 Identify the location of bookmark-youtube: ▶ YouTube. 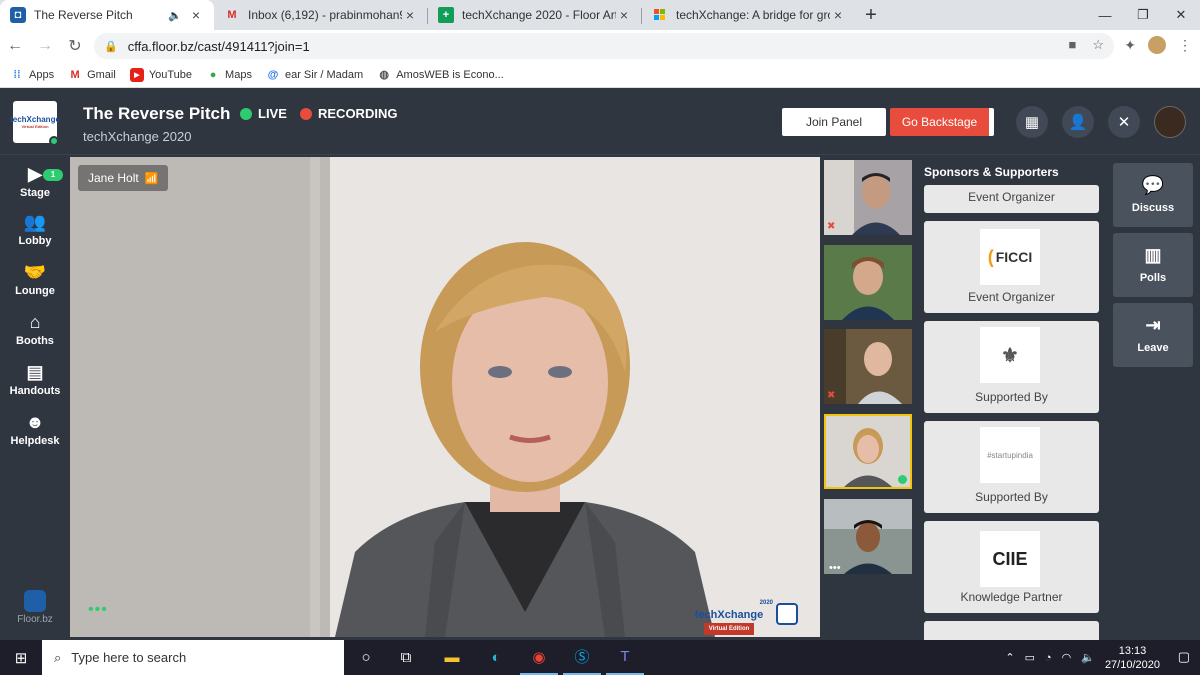
(160, 74).